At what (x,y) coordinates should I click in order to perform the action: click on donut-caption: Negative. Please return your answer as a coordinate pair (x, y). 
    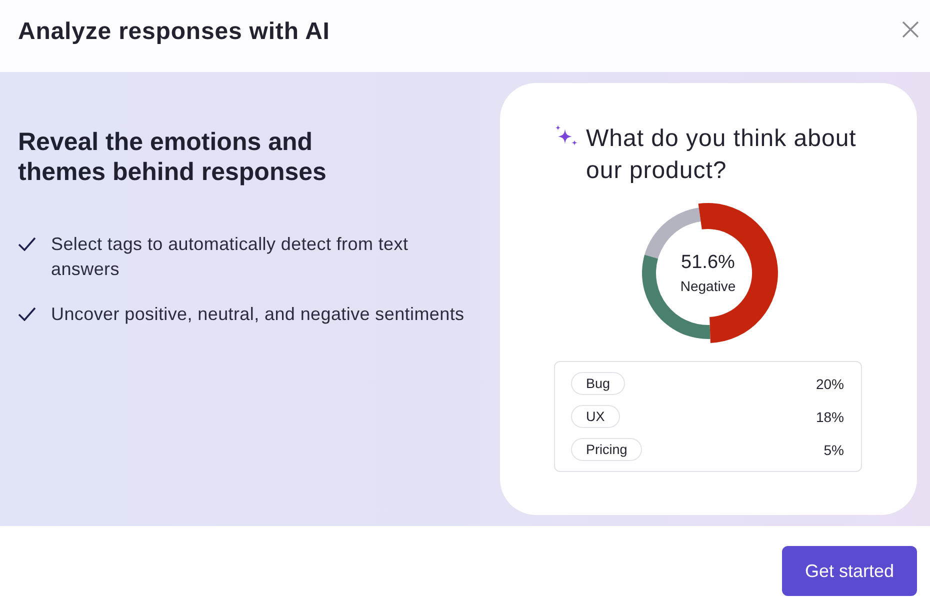
    Looking at the image, I should click on (708, 285).